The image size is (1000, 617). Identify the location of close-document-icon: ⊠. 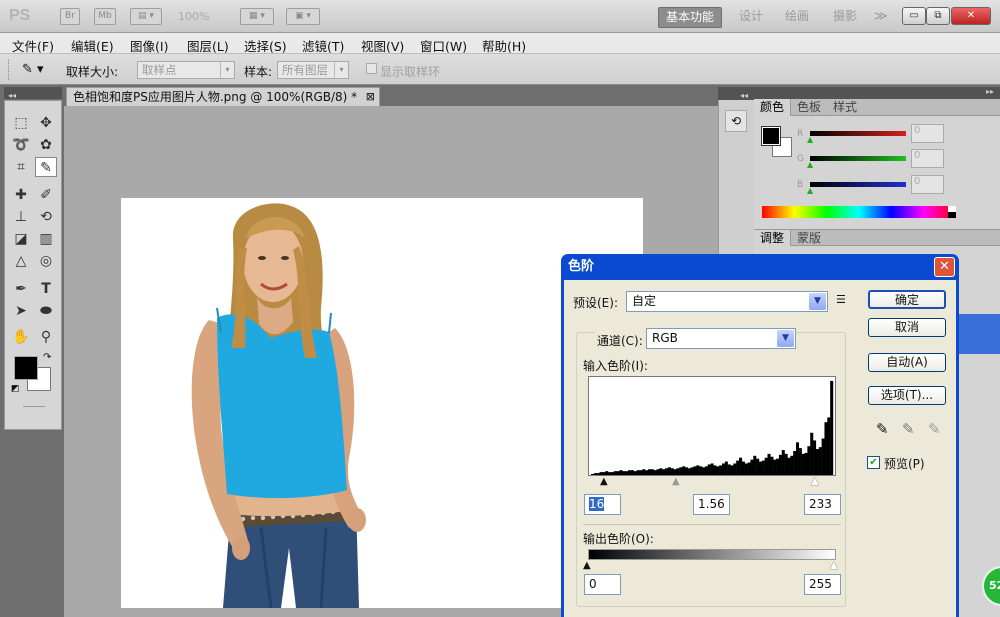
(370, 97).